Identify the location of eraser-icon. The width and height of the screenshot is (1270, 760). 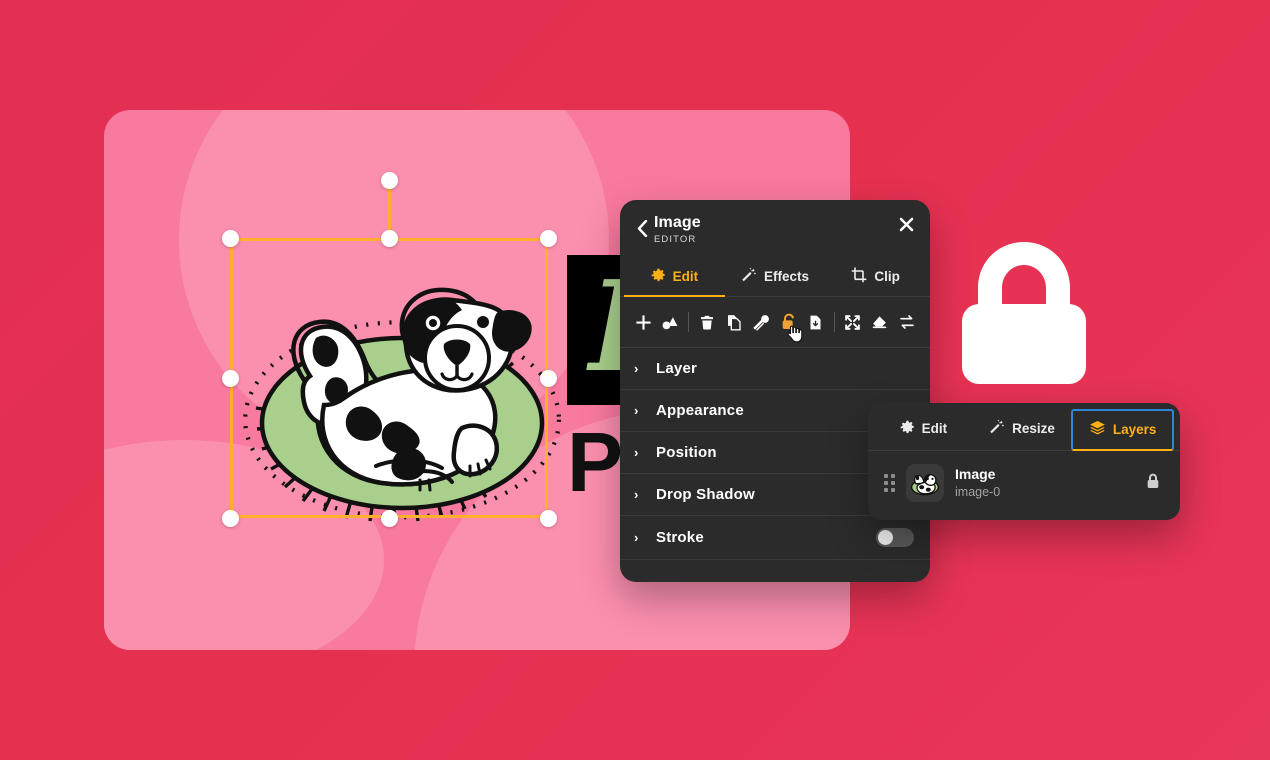
(880, 322).